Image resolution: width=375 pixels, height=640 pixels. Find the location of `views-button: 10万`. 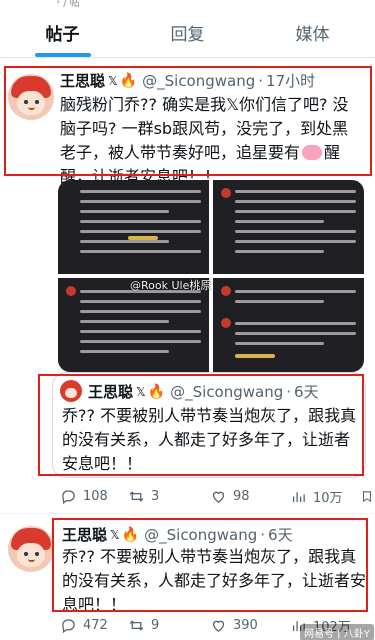

views-button: 10万 is located at coordinates (325, 496).